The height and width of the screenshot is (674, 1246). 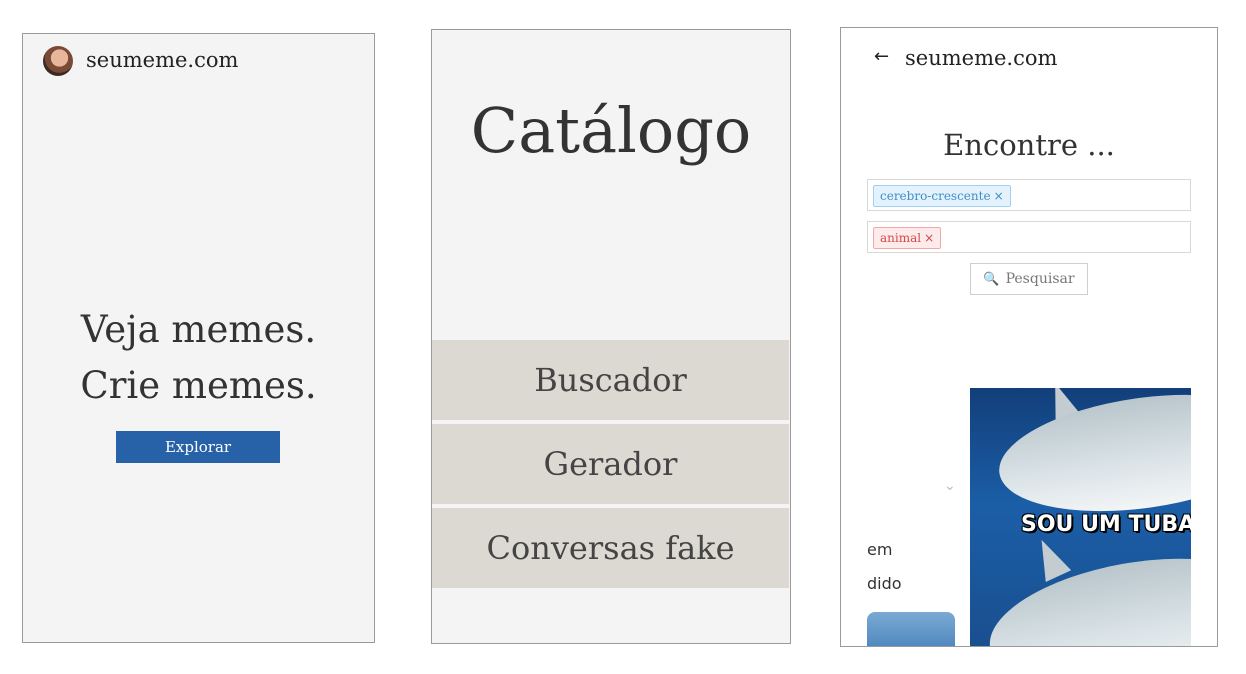 What do you see at coordinates (1050, 558) in the screenshot?
I see `shark-fin` at bounding box center [1050, 558].